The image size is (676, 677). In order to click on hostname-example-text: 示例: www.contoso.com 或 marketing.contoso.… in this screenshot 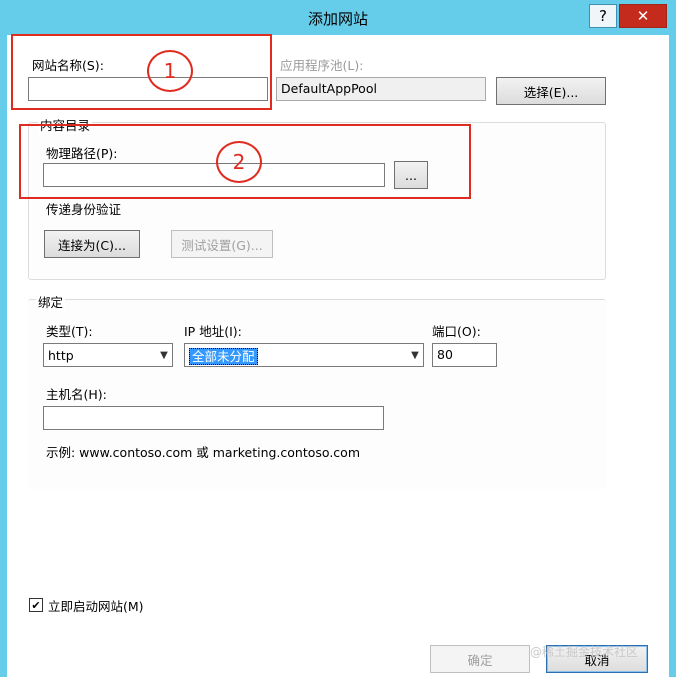, I will do `click(203, 452)`.